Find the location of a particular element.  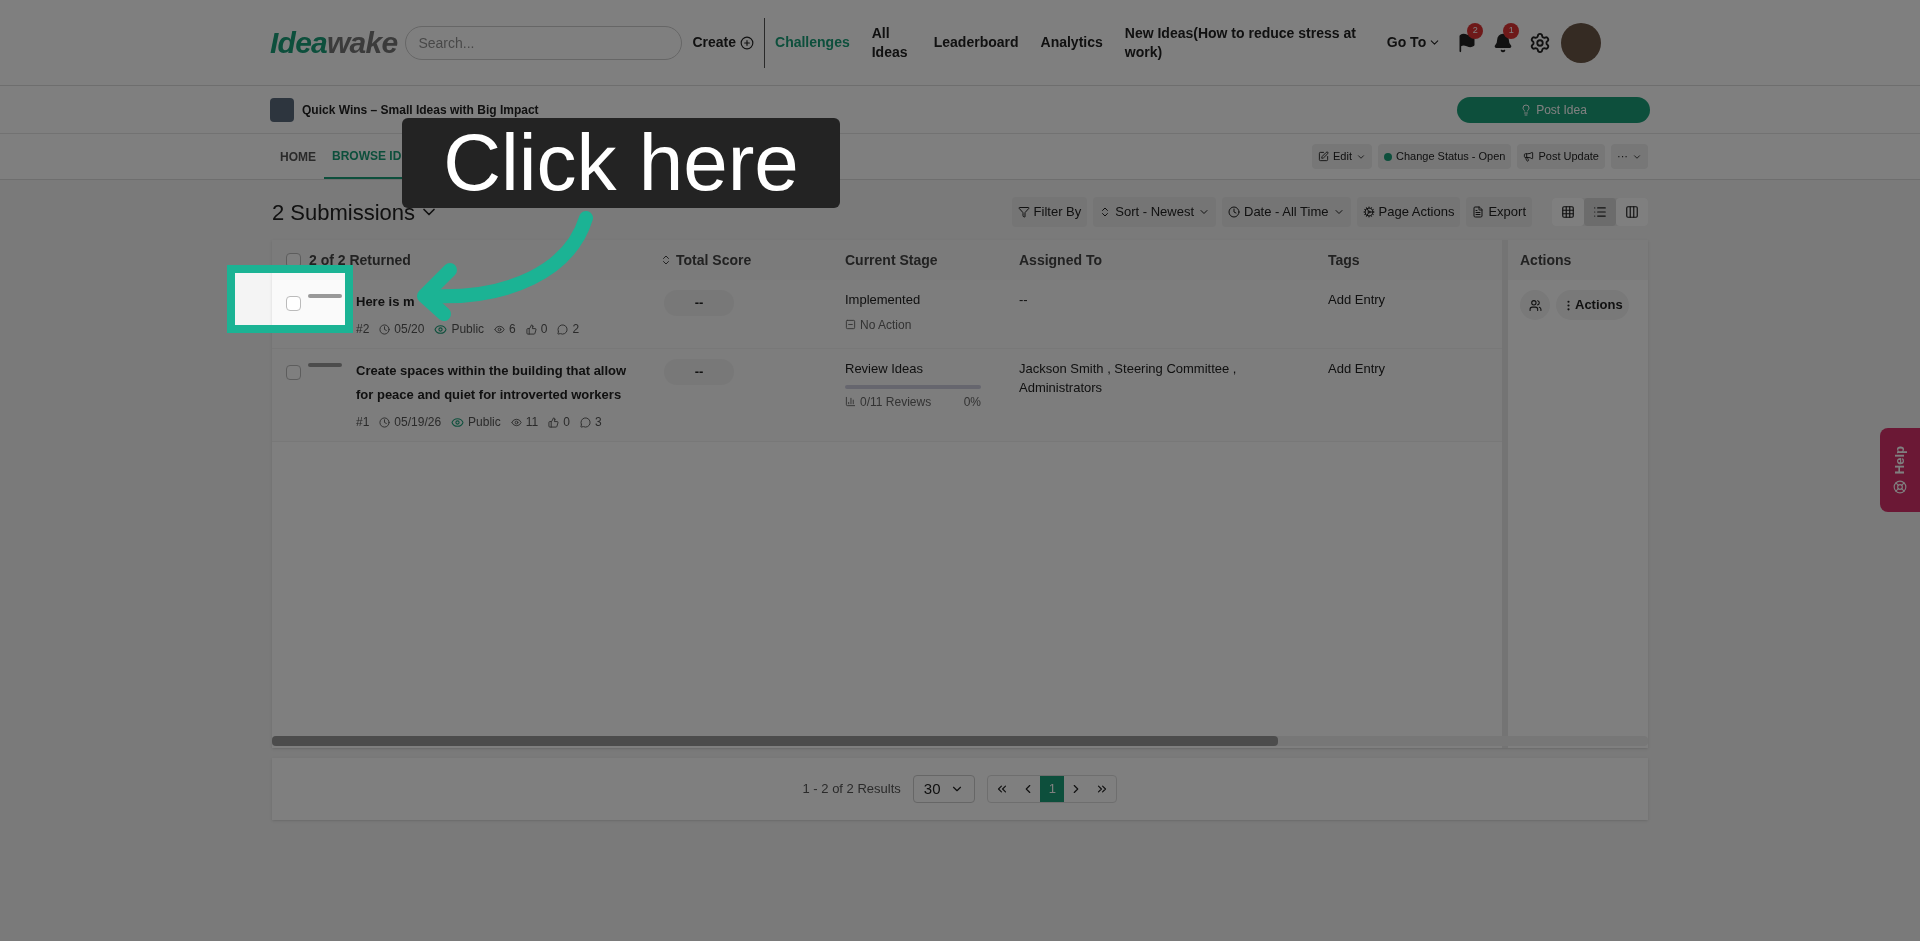

goto-menu: Go To is located at coordinates (1414, 42).